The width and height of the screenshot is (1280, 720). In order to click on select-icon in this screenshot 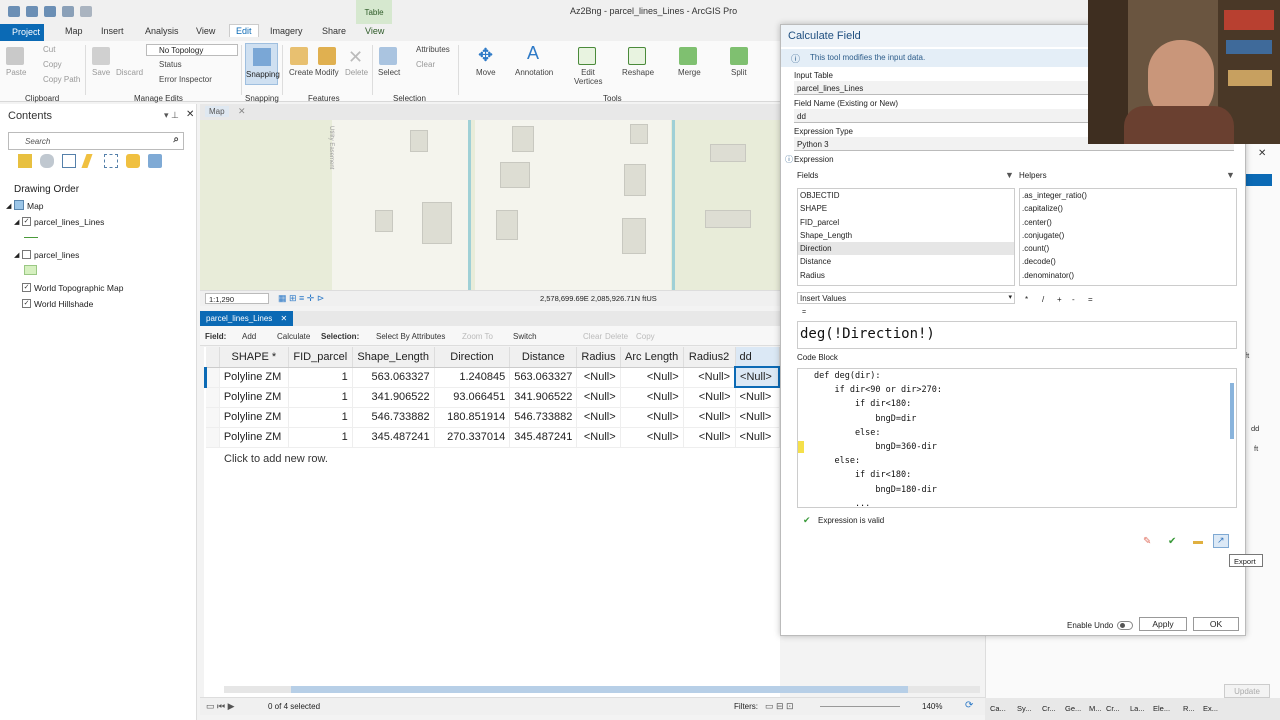, I will do `click(388, 56)`.